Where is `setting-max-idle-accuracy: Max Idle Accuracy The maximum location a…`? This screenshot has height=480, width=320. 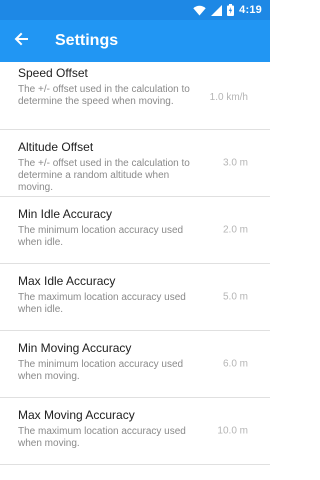 setting-max-idle-accuracy: Max Idle Accuracy The maximum location a… is located at coordinates (135, 297).